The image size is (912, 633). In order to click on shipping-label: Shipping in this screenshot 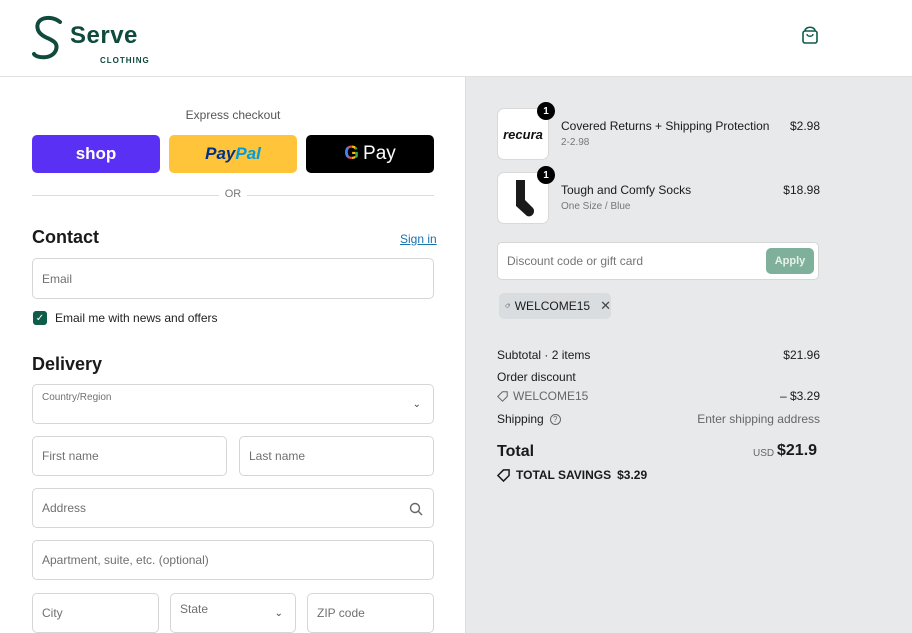, I will do `click(520, 419)`.